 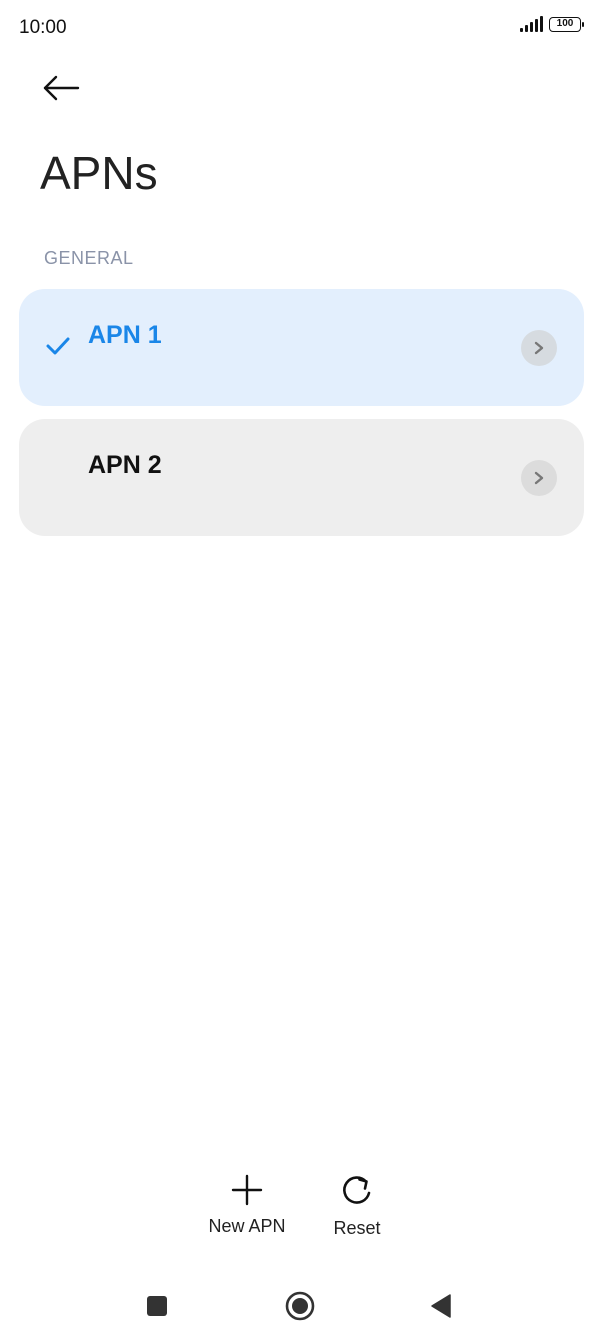 I want to click on square-icon, so click(x=157, y=1306).